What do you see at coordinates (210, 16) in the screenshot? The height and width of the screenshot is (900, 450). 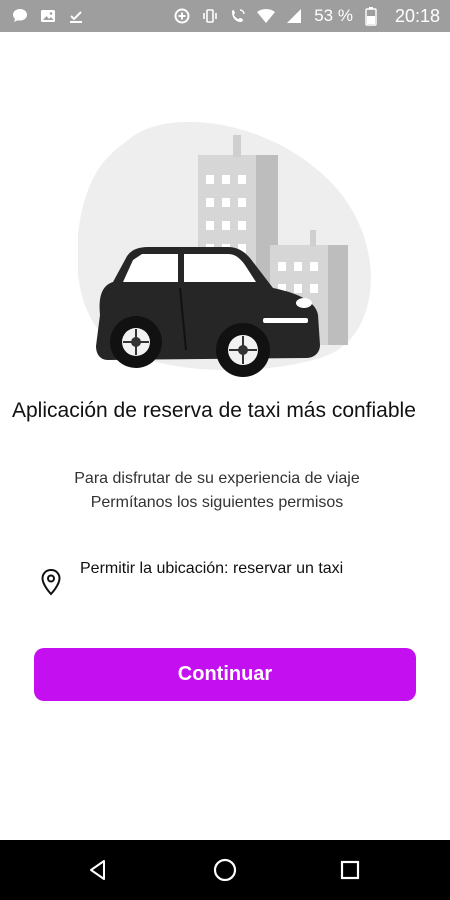 I see `vibrate-icon` at bounding box center [210, 16].